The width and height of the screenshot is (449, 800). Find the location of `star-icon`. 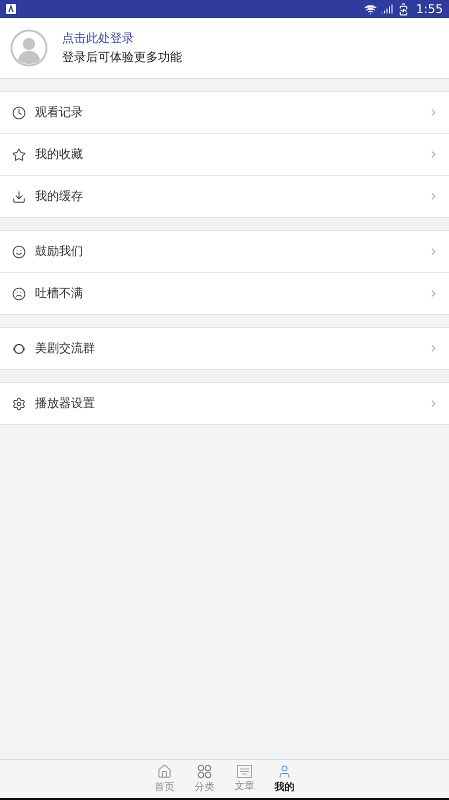

star-icon is located at coordinates (19, 155).